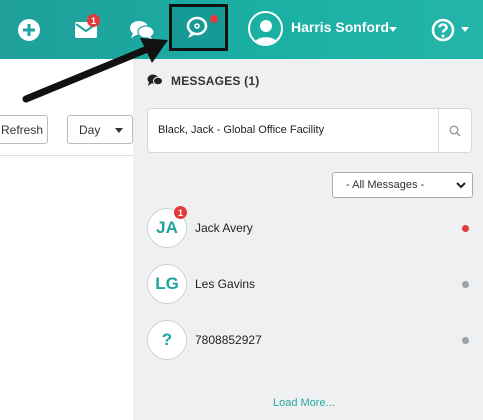 The image size is (483, 420). What do you see at coordinates (340, 27) in the screenshot?
I see `user-name: Harris Sonford` at bounding box center [340, 27].